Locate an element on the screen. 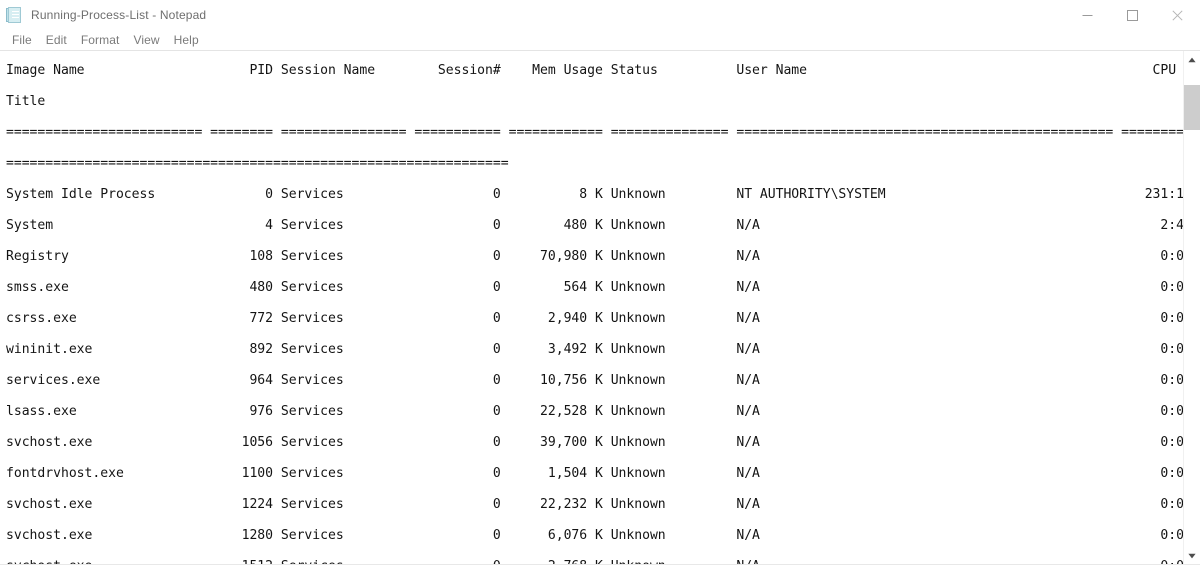  vertical-scrollbar is located at coordinates (1191, 307).